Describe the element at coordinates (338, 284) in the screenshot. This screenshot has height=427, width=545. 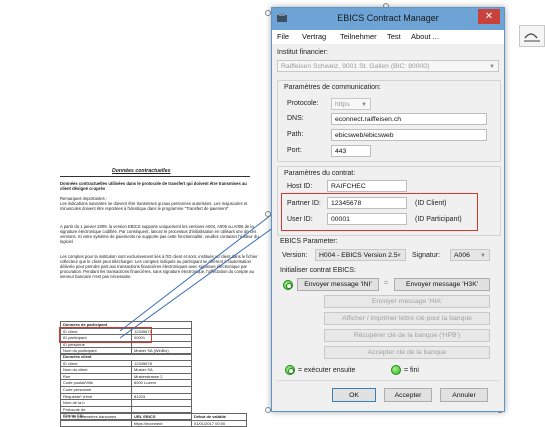
I see `send-ini-button: Envoyer message 'INI'` at that location.